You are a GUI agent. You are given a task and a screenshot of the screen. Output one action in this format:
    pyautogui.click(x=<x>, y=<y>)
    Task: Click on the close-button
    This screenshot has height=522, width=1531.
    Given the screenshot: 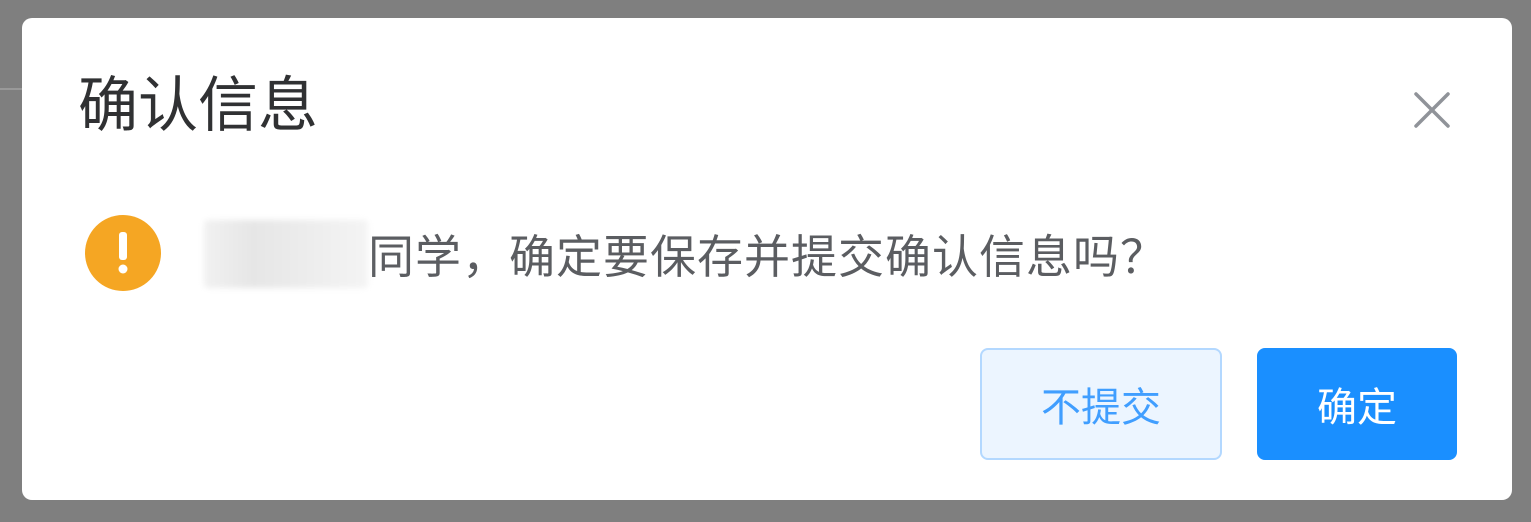 What is the action you would take?
    pyautogui.click(x=1432, y=110)
    